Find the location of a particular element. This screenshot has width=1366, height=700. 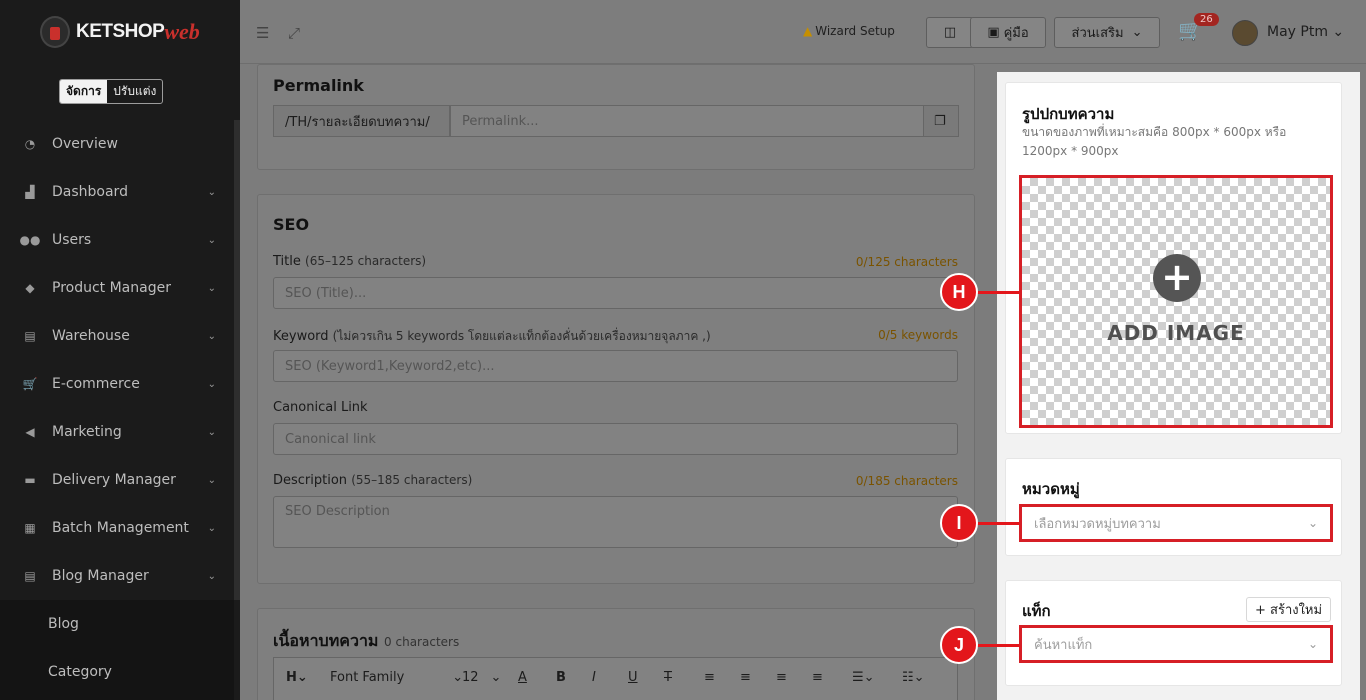

addons-dropdown: ส่วนเสริม ⌄ is located at coordinates (1107, 32).